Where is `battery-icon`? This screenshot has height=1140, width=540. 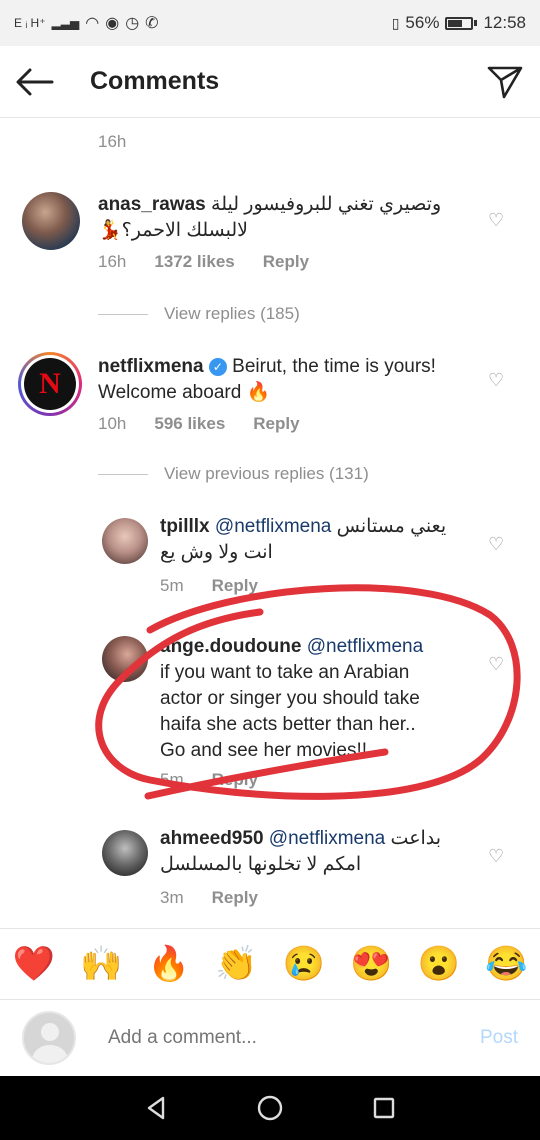 battery-icon is located at coordinates (459, 23).